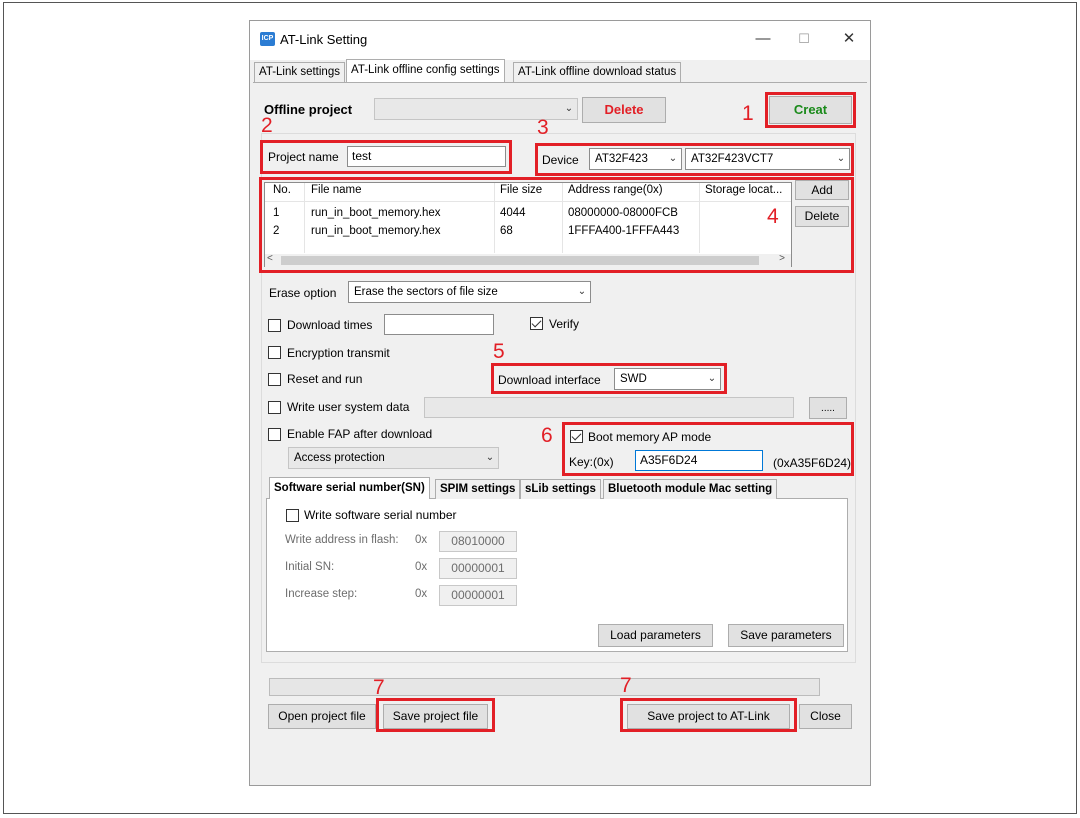 Image resolution: width=1080 pixels, height=818 pixels. Describe the element at coordinates (435, 715) in the screenshot. I see `highlight-box-7a` at that location.